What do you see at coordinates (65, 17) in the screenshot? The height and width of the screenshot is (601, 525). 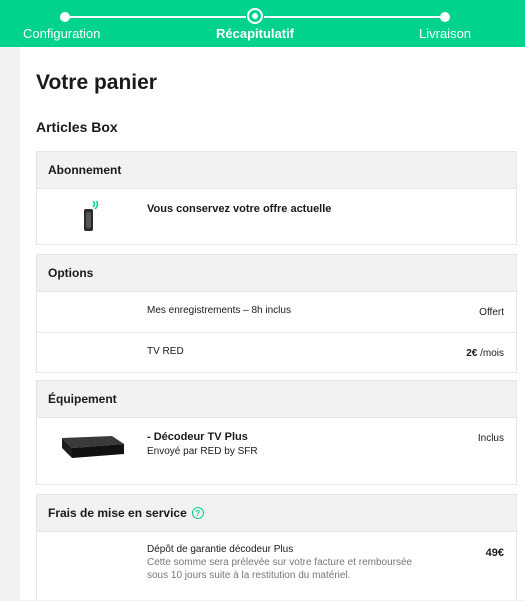 I see `step-dot-configuration` at bounding box center [65, 17].